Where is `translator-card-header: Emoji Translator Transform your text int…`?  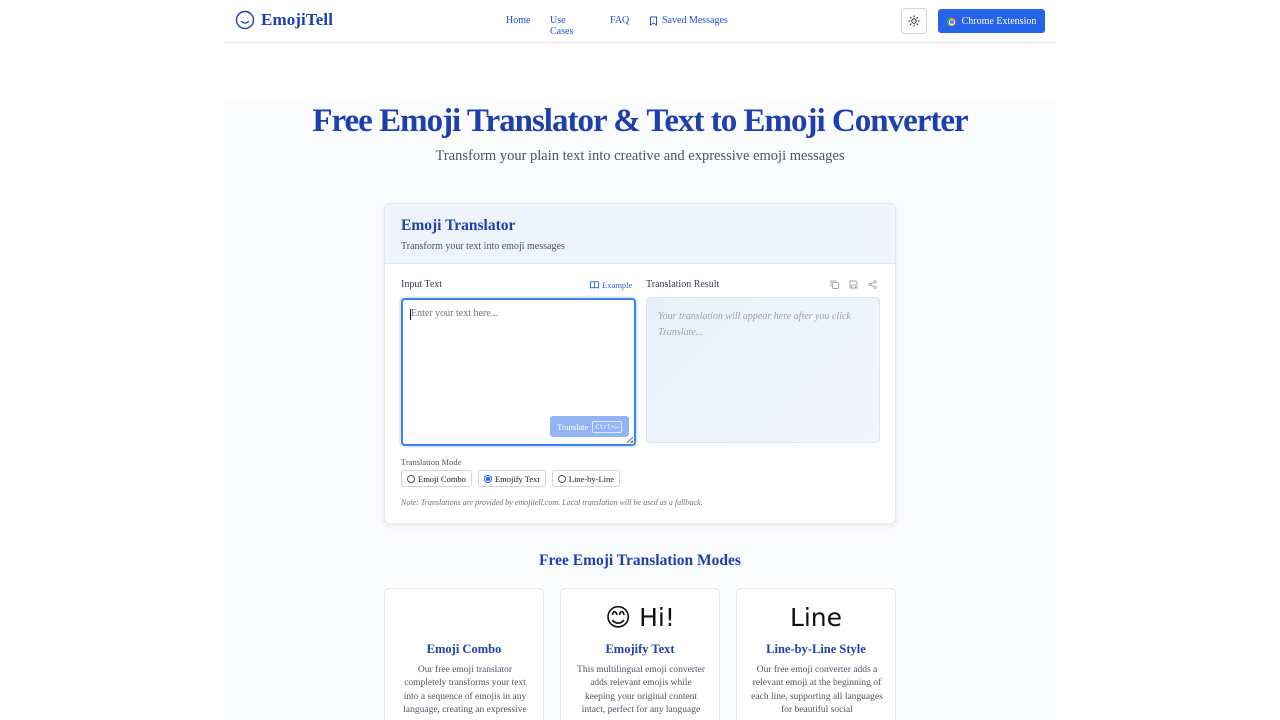 translator-card-header: Emoji Translator Transform your text int… is located at coordinates (640, 234).